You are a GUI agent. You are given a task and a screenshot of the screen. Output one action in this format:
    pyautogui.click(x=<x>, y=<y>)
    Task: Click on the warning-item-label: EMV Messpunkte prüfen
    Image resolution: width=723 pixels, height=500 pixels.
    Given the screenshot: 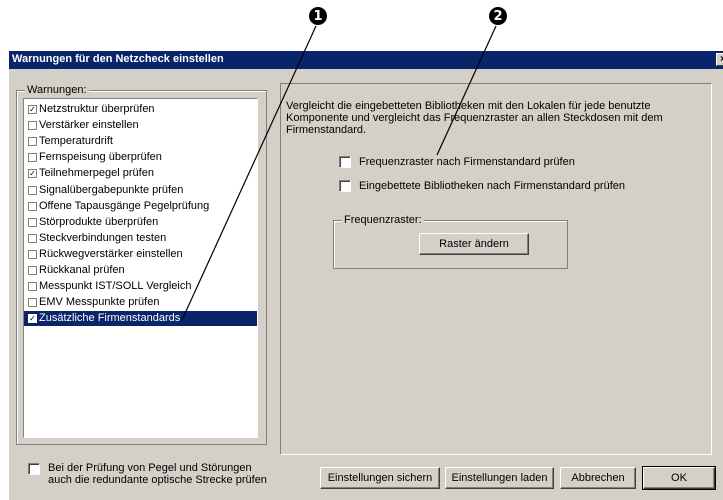 What is the action you would take?
    pyautogui.click(x=99, y=302)
    